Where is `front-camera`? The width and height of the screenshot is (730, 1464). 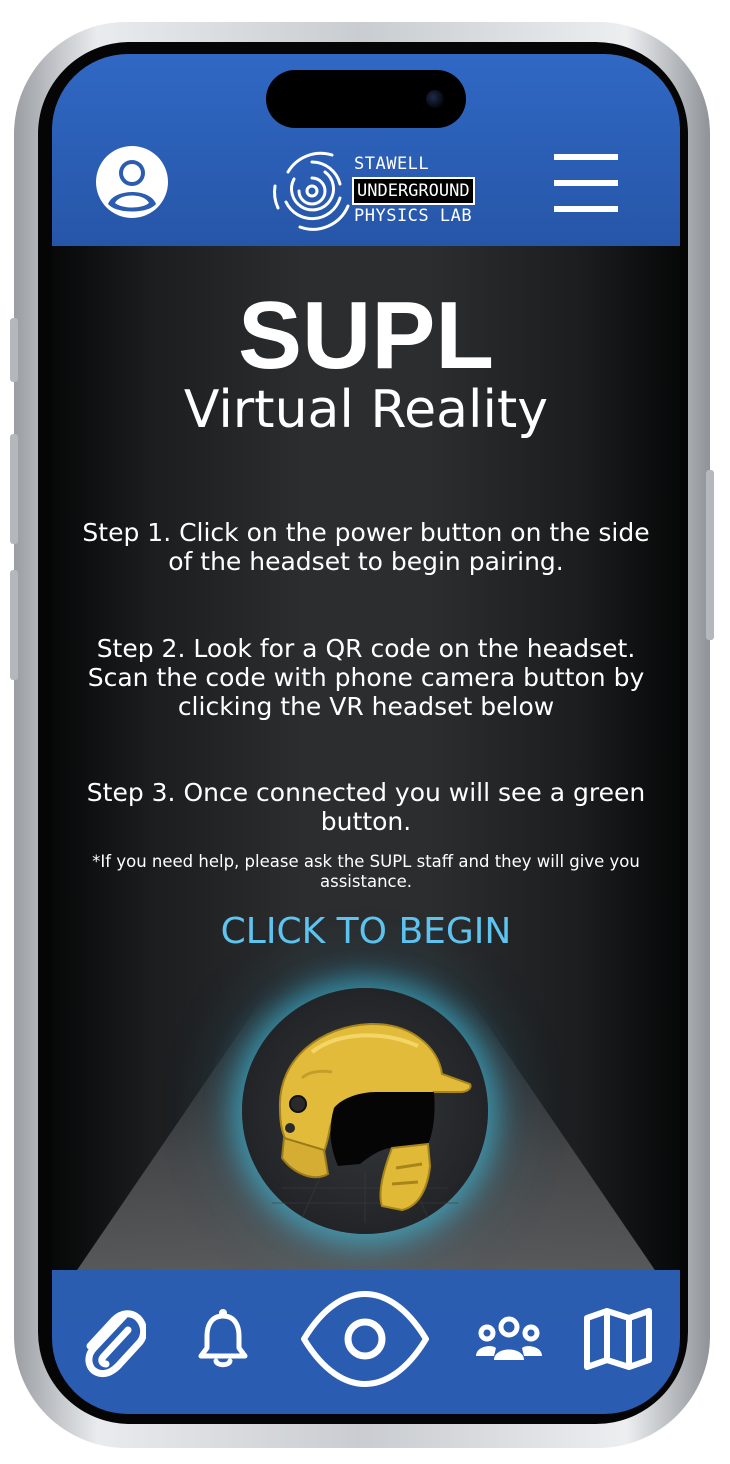
front-camera is located at coordinates (435, 99).